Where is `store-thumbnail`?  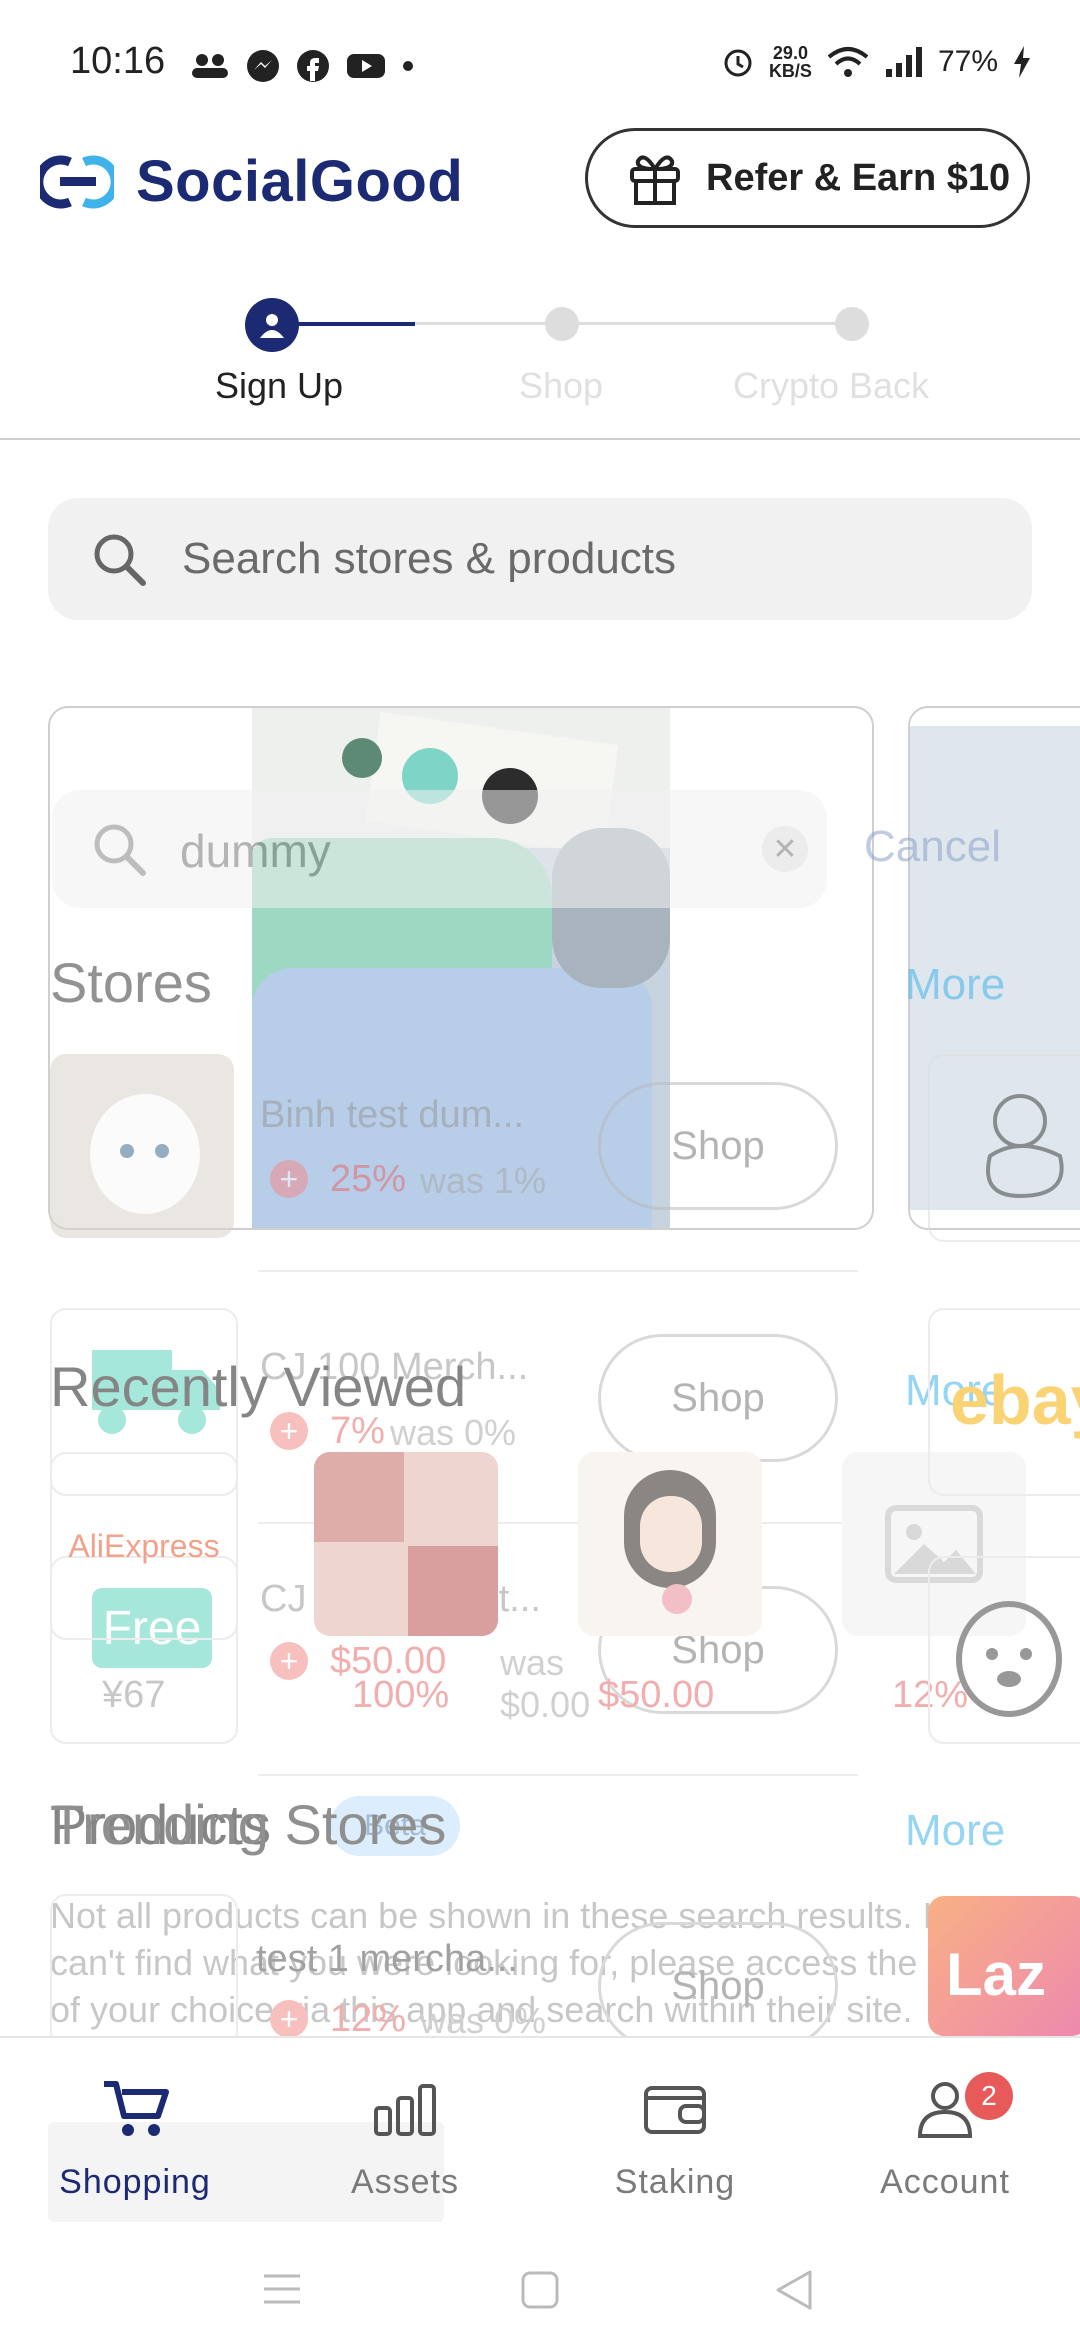 store-thumbnail is located at coordinates (142, 1146).